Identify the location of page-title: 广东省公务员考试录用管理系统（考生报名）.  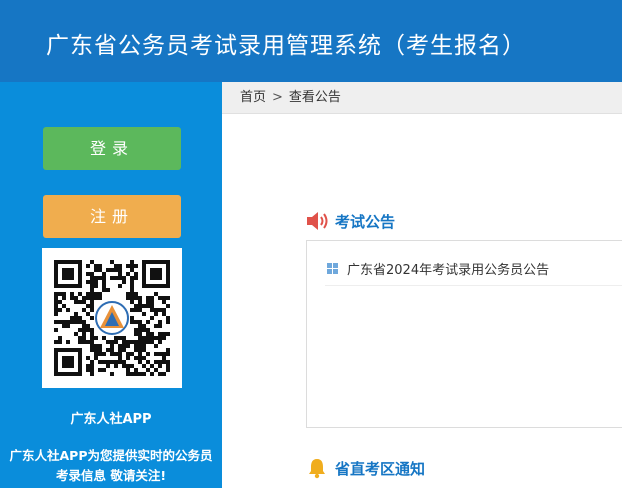
(286, 46).